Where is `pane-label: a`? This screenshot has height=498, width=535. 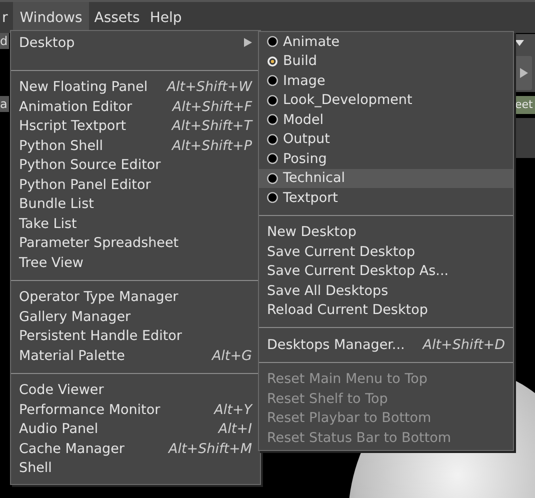
pane-label: a is located at coordinates (4, 104).